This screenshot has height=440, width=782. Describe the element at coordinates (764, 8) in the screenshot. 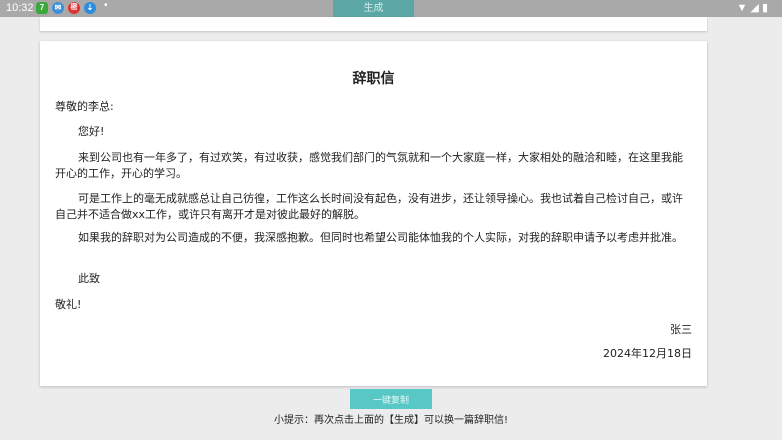

I see `battery-icon: ▮` at that location.